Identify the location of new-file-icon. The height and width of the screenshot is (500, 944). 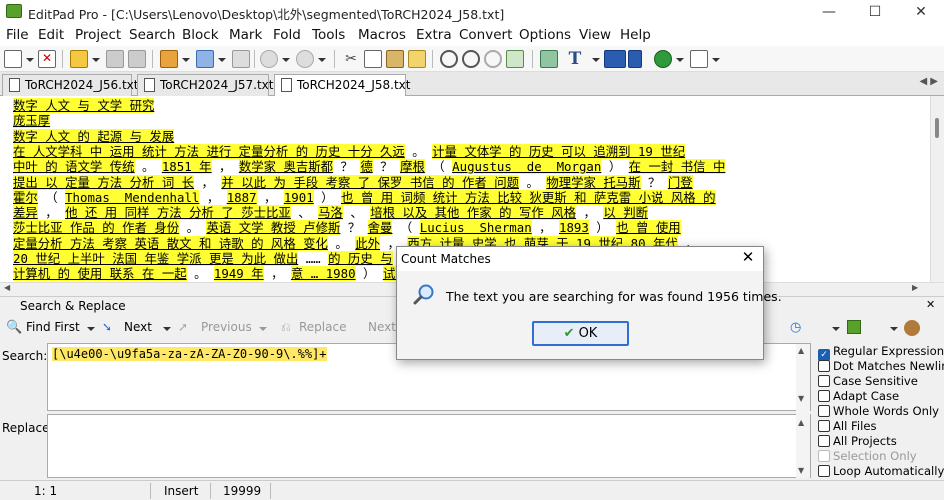
(13, 59).